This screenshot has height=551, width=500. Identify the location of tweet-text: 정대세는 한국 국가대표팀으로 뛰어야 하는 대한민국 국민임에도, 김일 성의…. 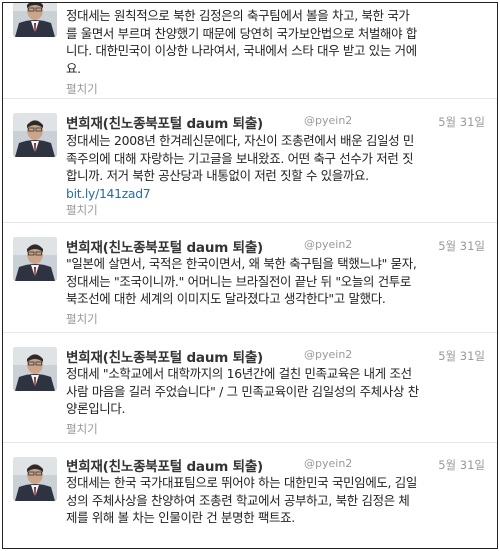
(241, 500).